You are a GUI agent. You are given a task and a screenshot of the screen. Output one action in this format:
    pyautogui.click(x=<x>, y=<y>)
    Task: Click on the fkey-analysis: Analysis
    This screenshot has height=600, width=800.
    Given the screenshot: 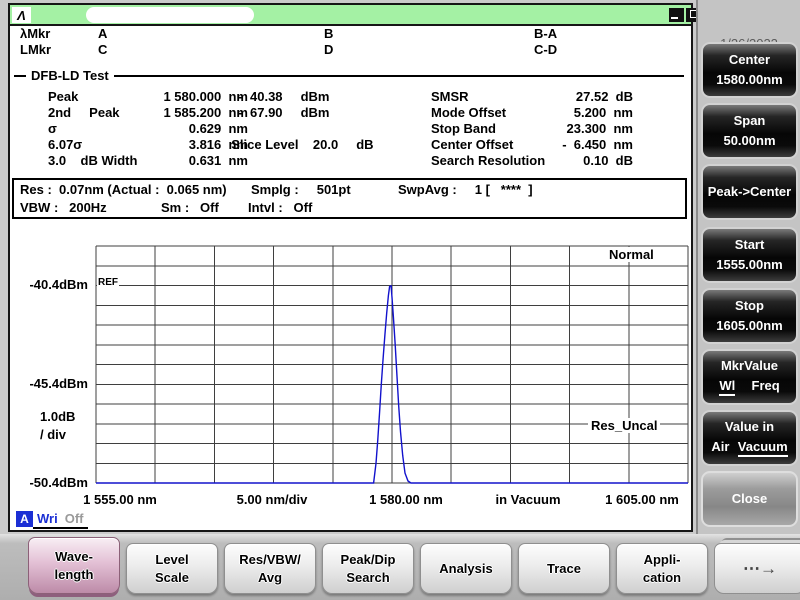 What is the action you would take?
    pyautogui.click(x=466, y=568)
    